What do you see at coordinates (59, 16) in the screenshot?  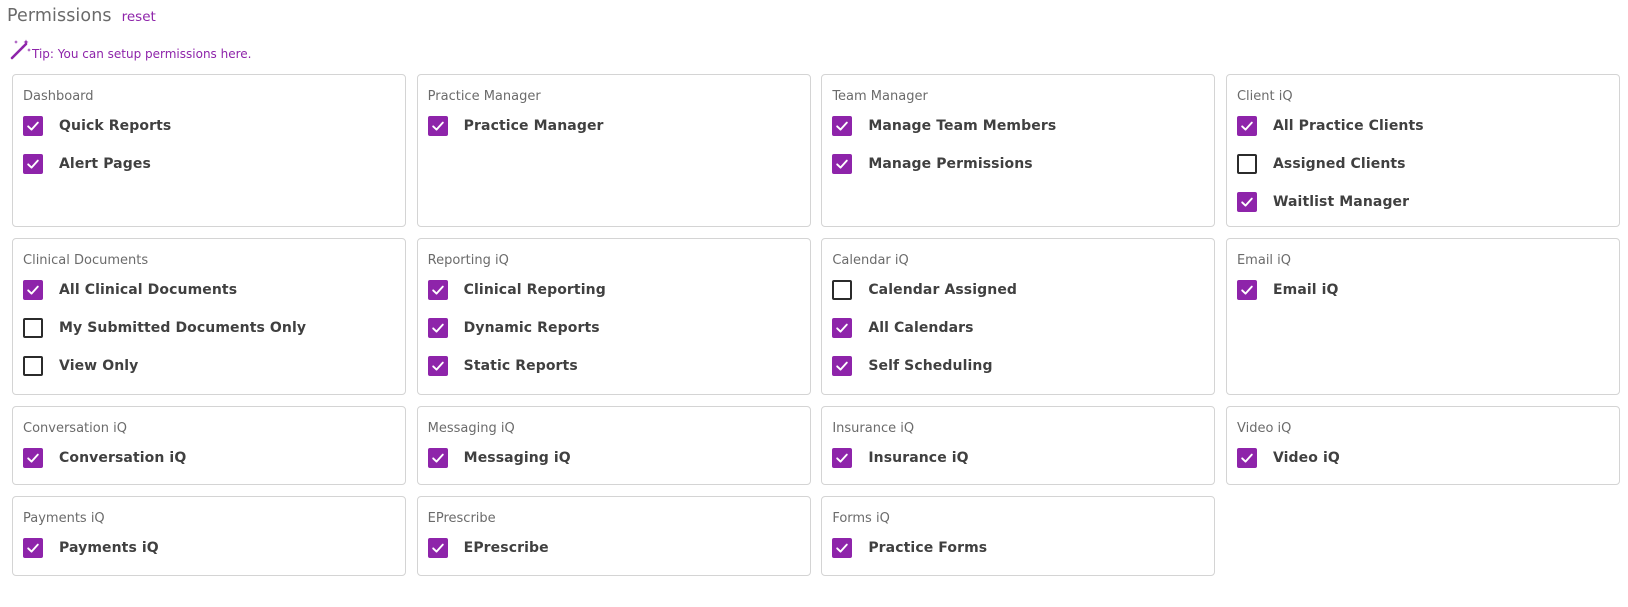 I see `page-title: Permissions` at bounding box center [59, 16].